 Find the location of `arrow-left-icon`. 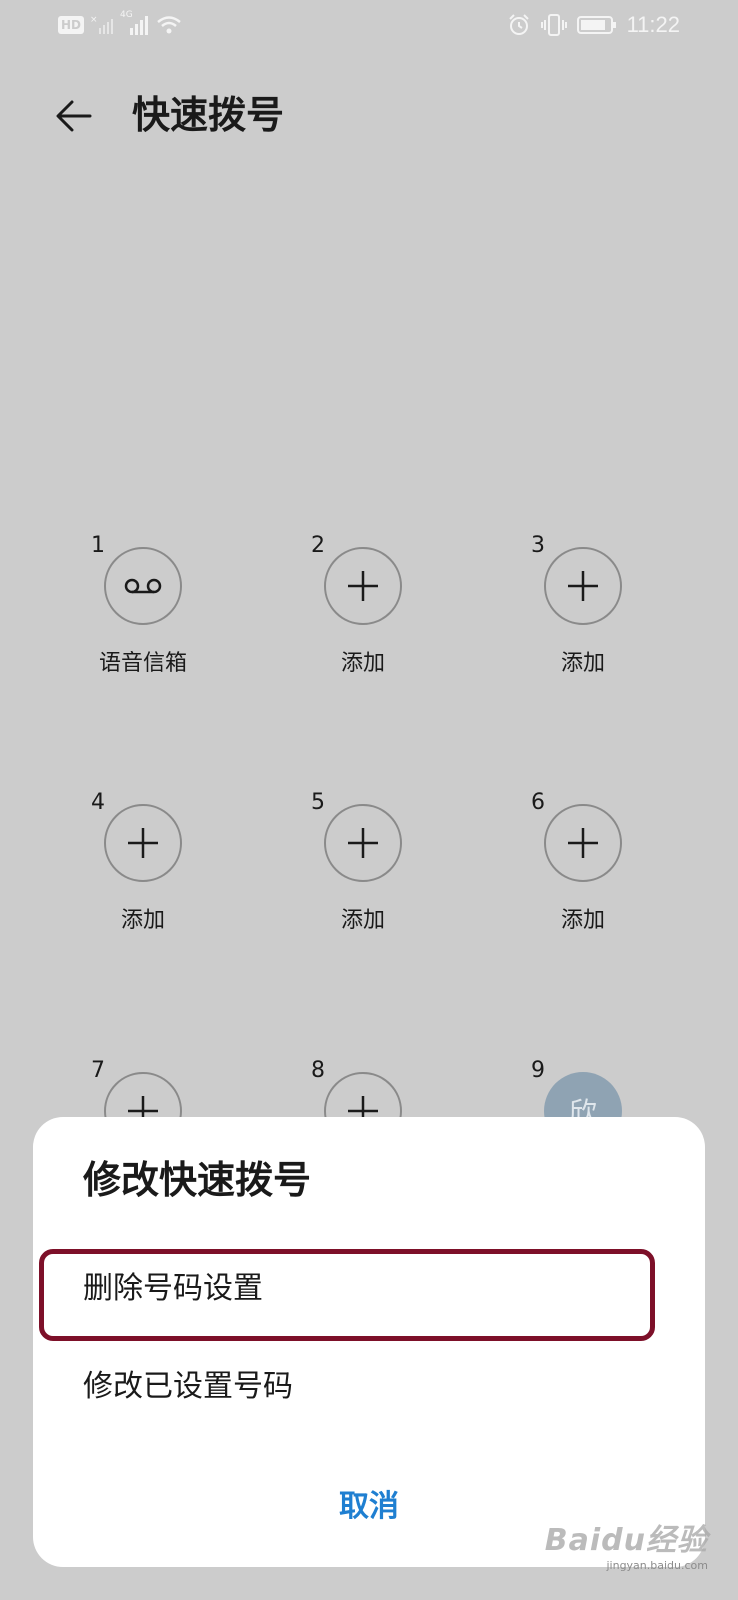

arrow-left-icon is located at coordinates (74, 116).